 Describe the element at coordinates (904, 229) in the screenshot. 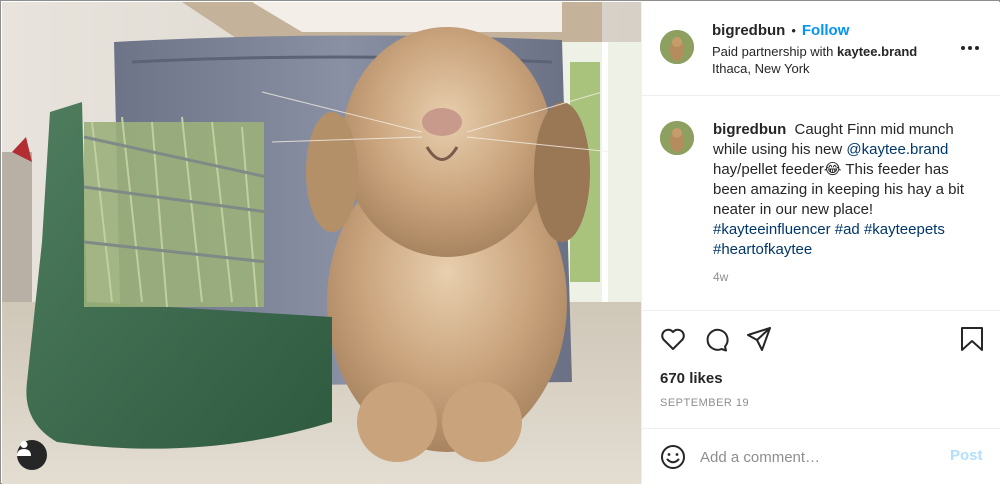

I see `hashtag-link: #kayteepets` at that location.